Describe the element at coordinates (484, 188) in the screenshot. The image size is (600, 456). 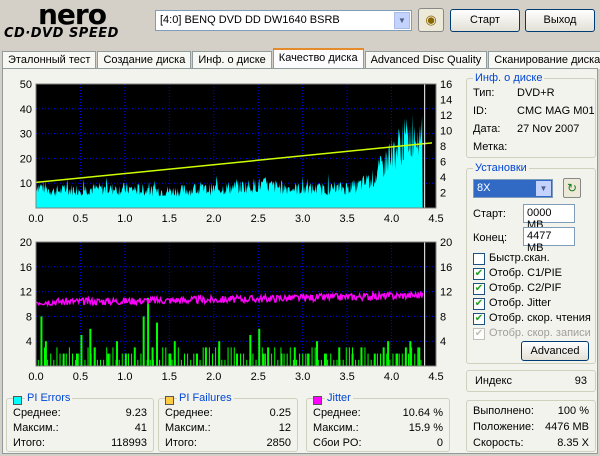
I see `speed-select-value: 8X` at that location.